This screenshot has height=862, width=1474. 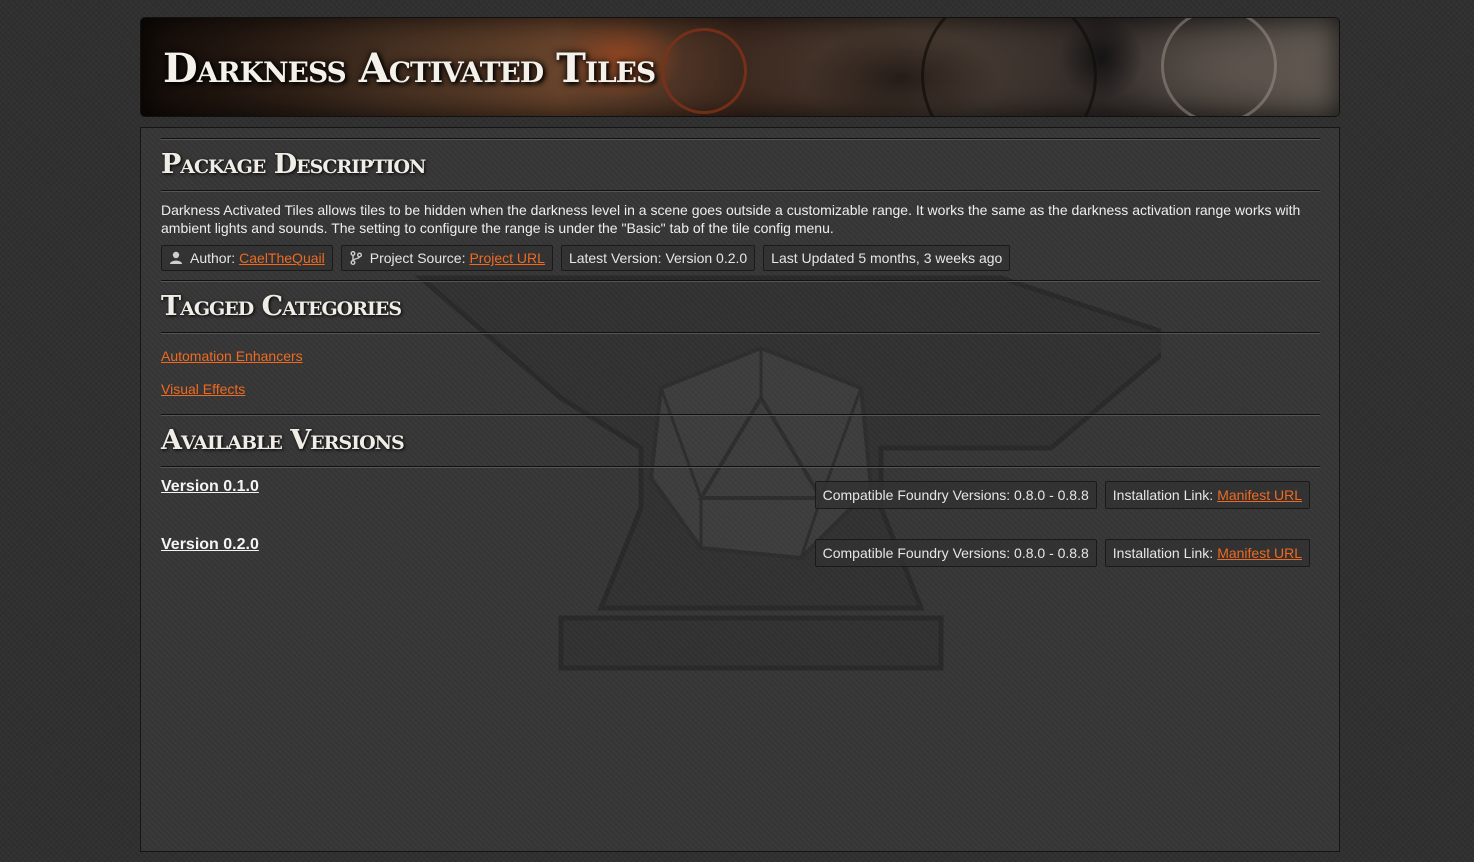 I want to click on latest-version-text: Latest Version: Version 0.2.0, so click(x=658, y=258).